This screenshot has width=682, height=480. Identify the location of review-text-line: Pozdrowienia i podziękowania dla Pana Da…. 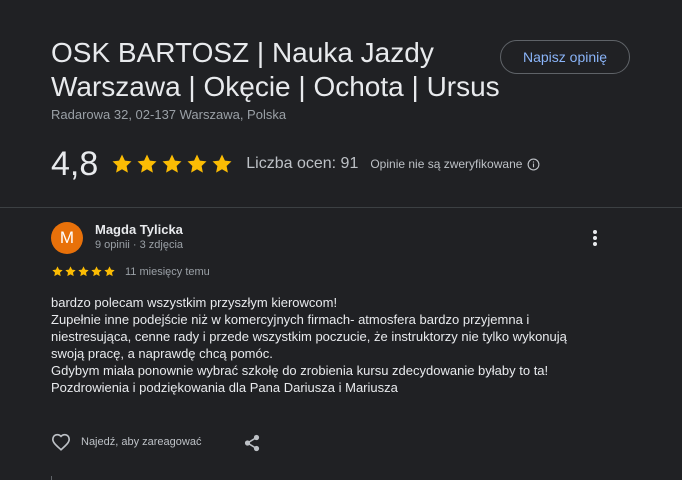
(224, 387).